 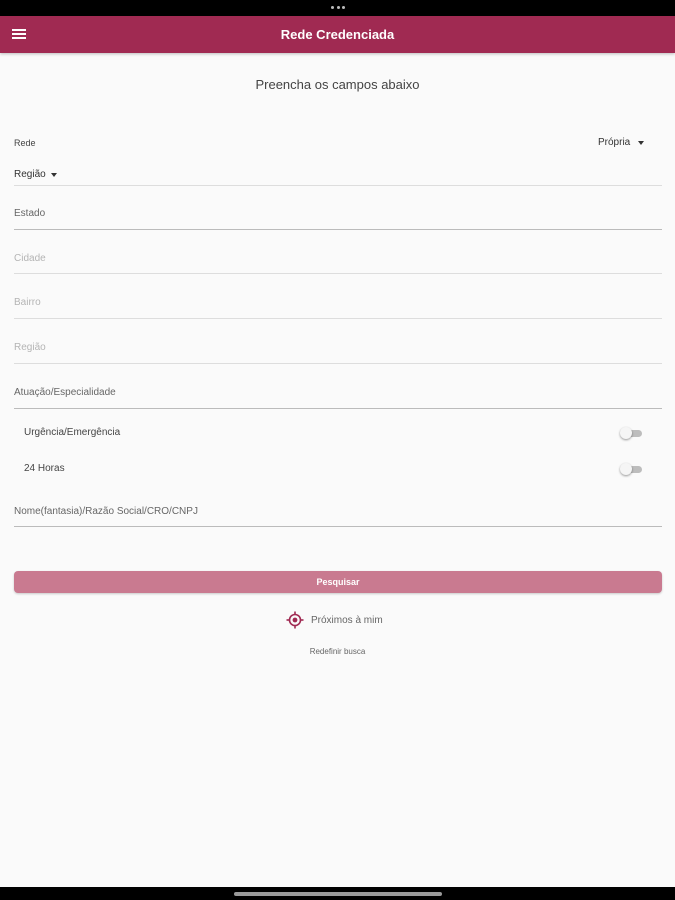 What do you see at coordinates (72, 432) in the screenshot?
I see `urgencia-emergencia-label: Urgência/Emergência` at bounding box center [72, 432].